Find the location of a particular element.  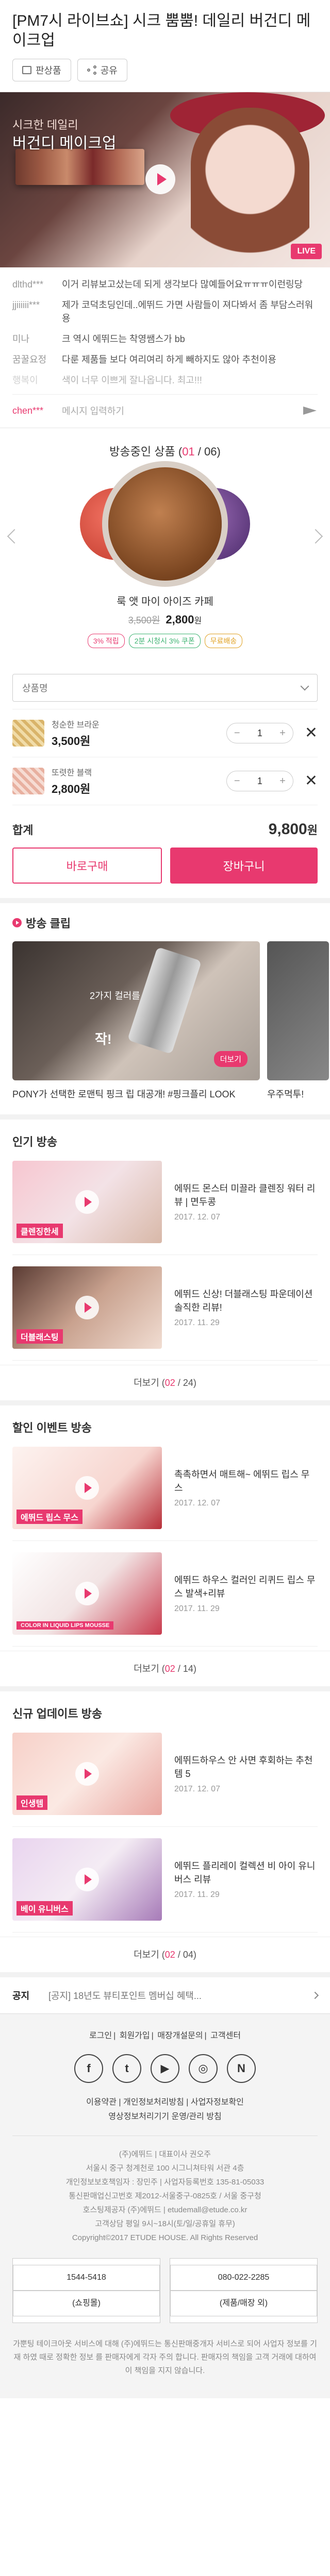

product-tags: 3% 적립 2분 시청시 3% 쿠폰 무료배송 is located at coordinates (165, 641).